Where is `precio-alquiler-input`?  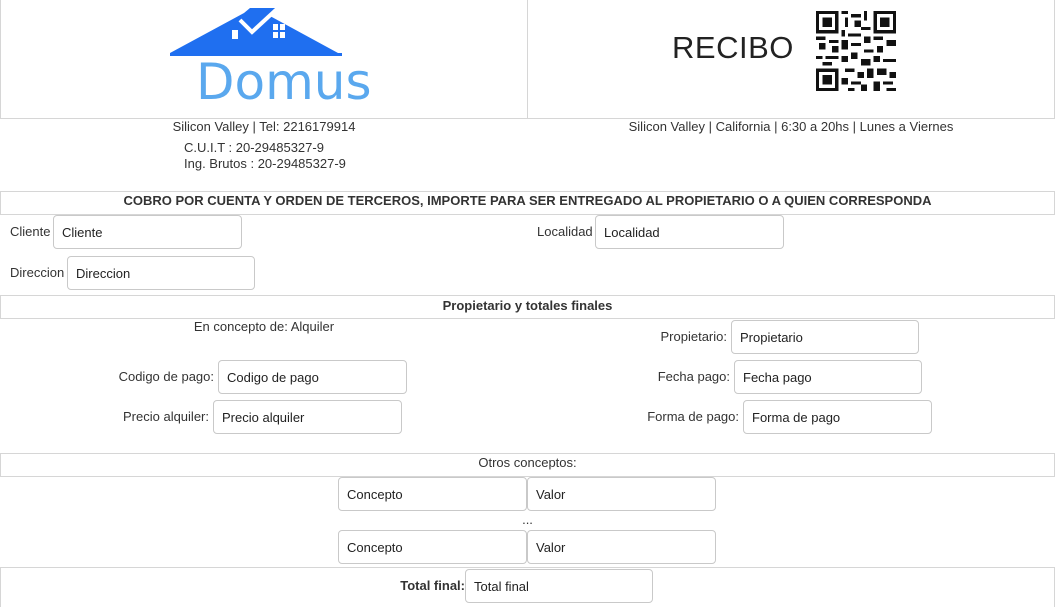
precio-alquiler-input is located at coordinates (307, 417).